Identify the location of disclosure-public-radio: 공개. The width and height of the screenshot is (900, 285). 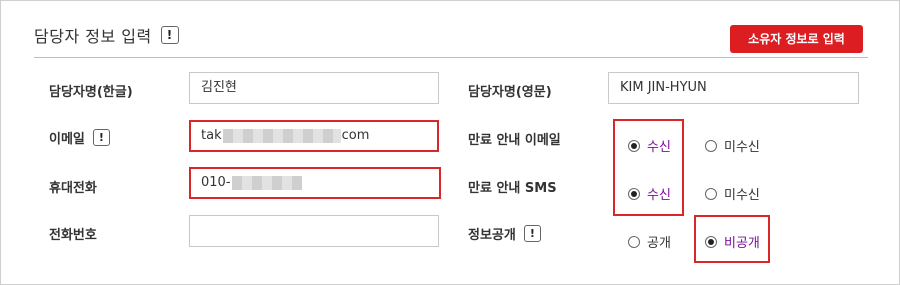
(649, 241).